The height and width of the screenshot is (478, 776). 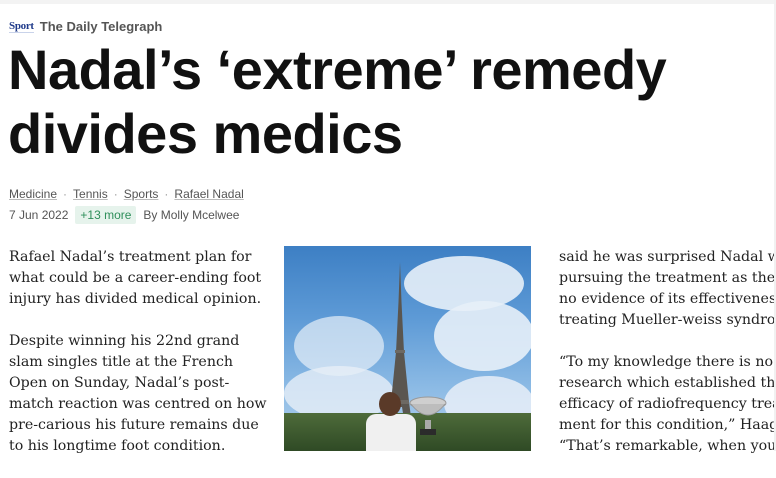 I want to click on cloud-shape, so click(x=482, y=336).